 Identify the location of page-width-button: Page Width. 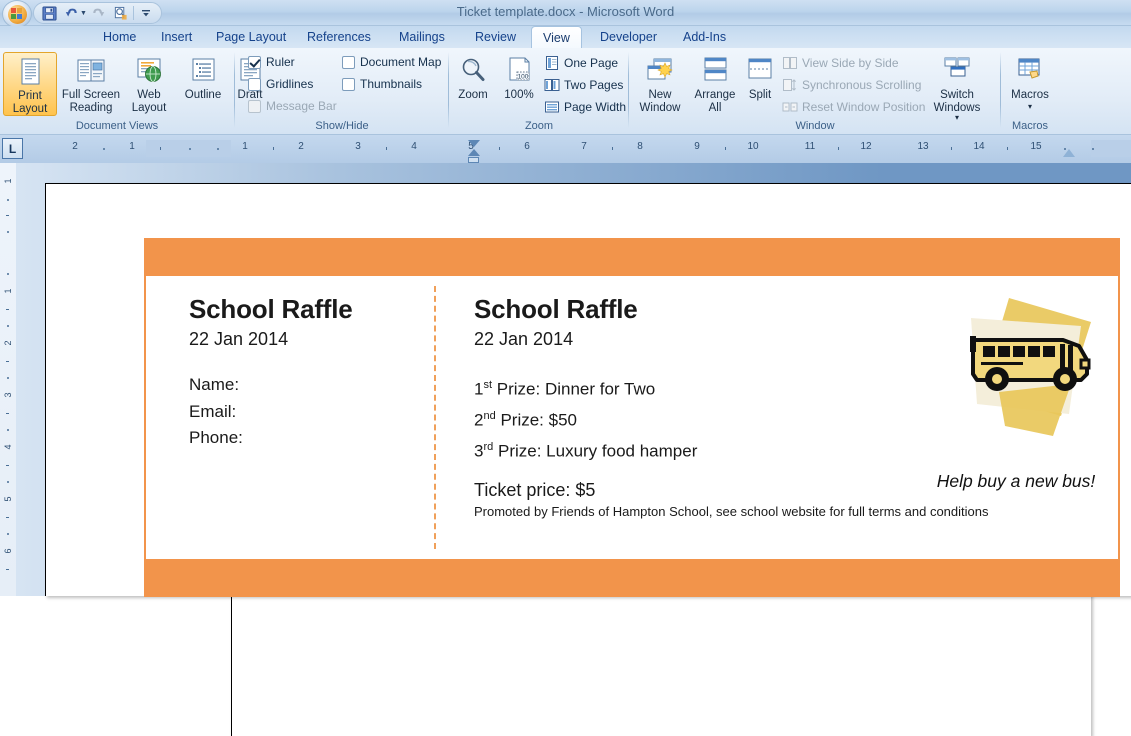
(585, 106).